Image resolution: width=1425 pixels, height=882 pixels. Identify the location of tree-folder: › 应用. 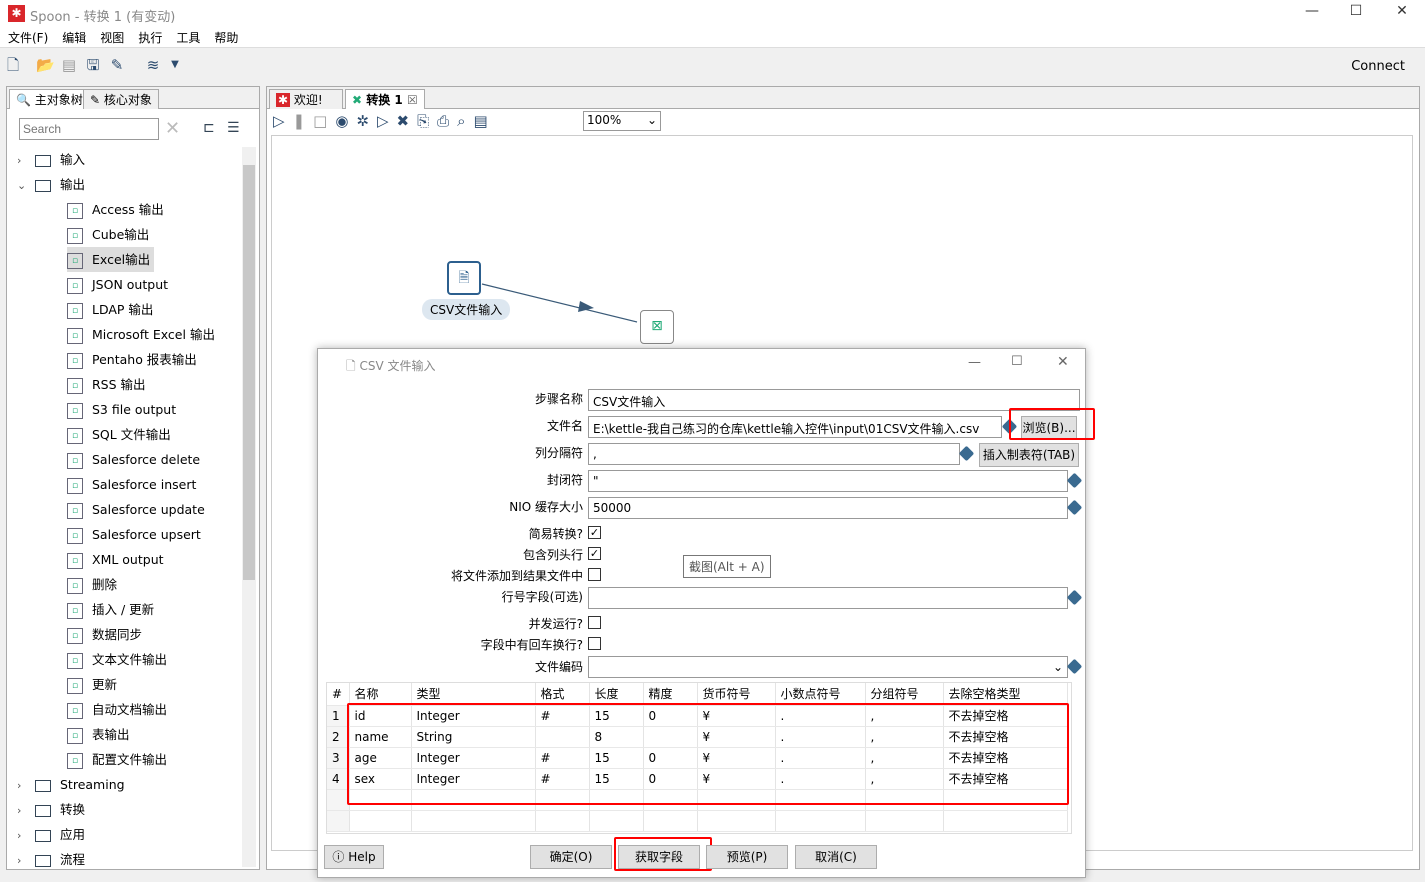
(51, 834).